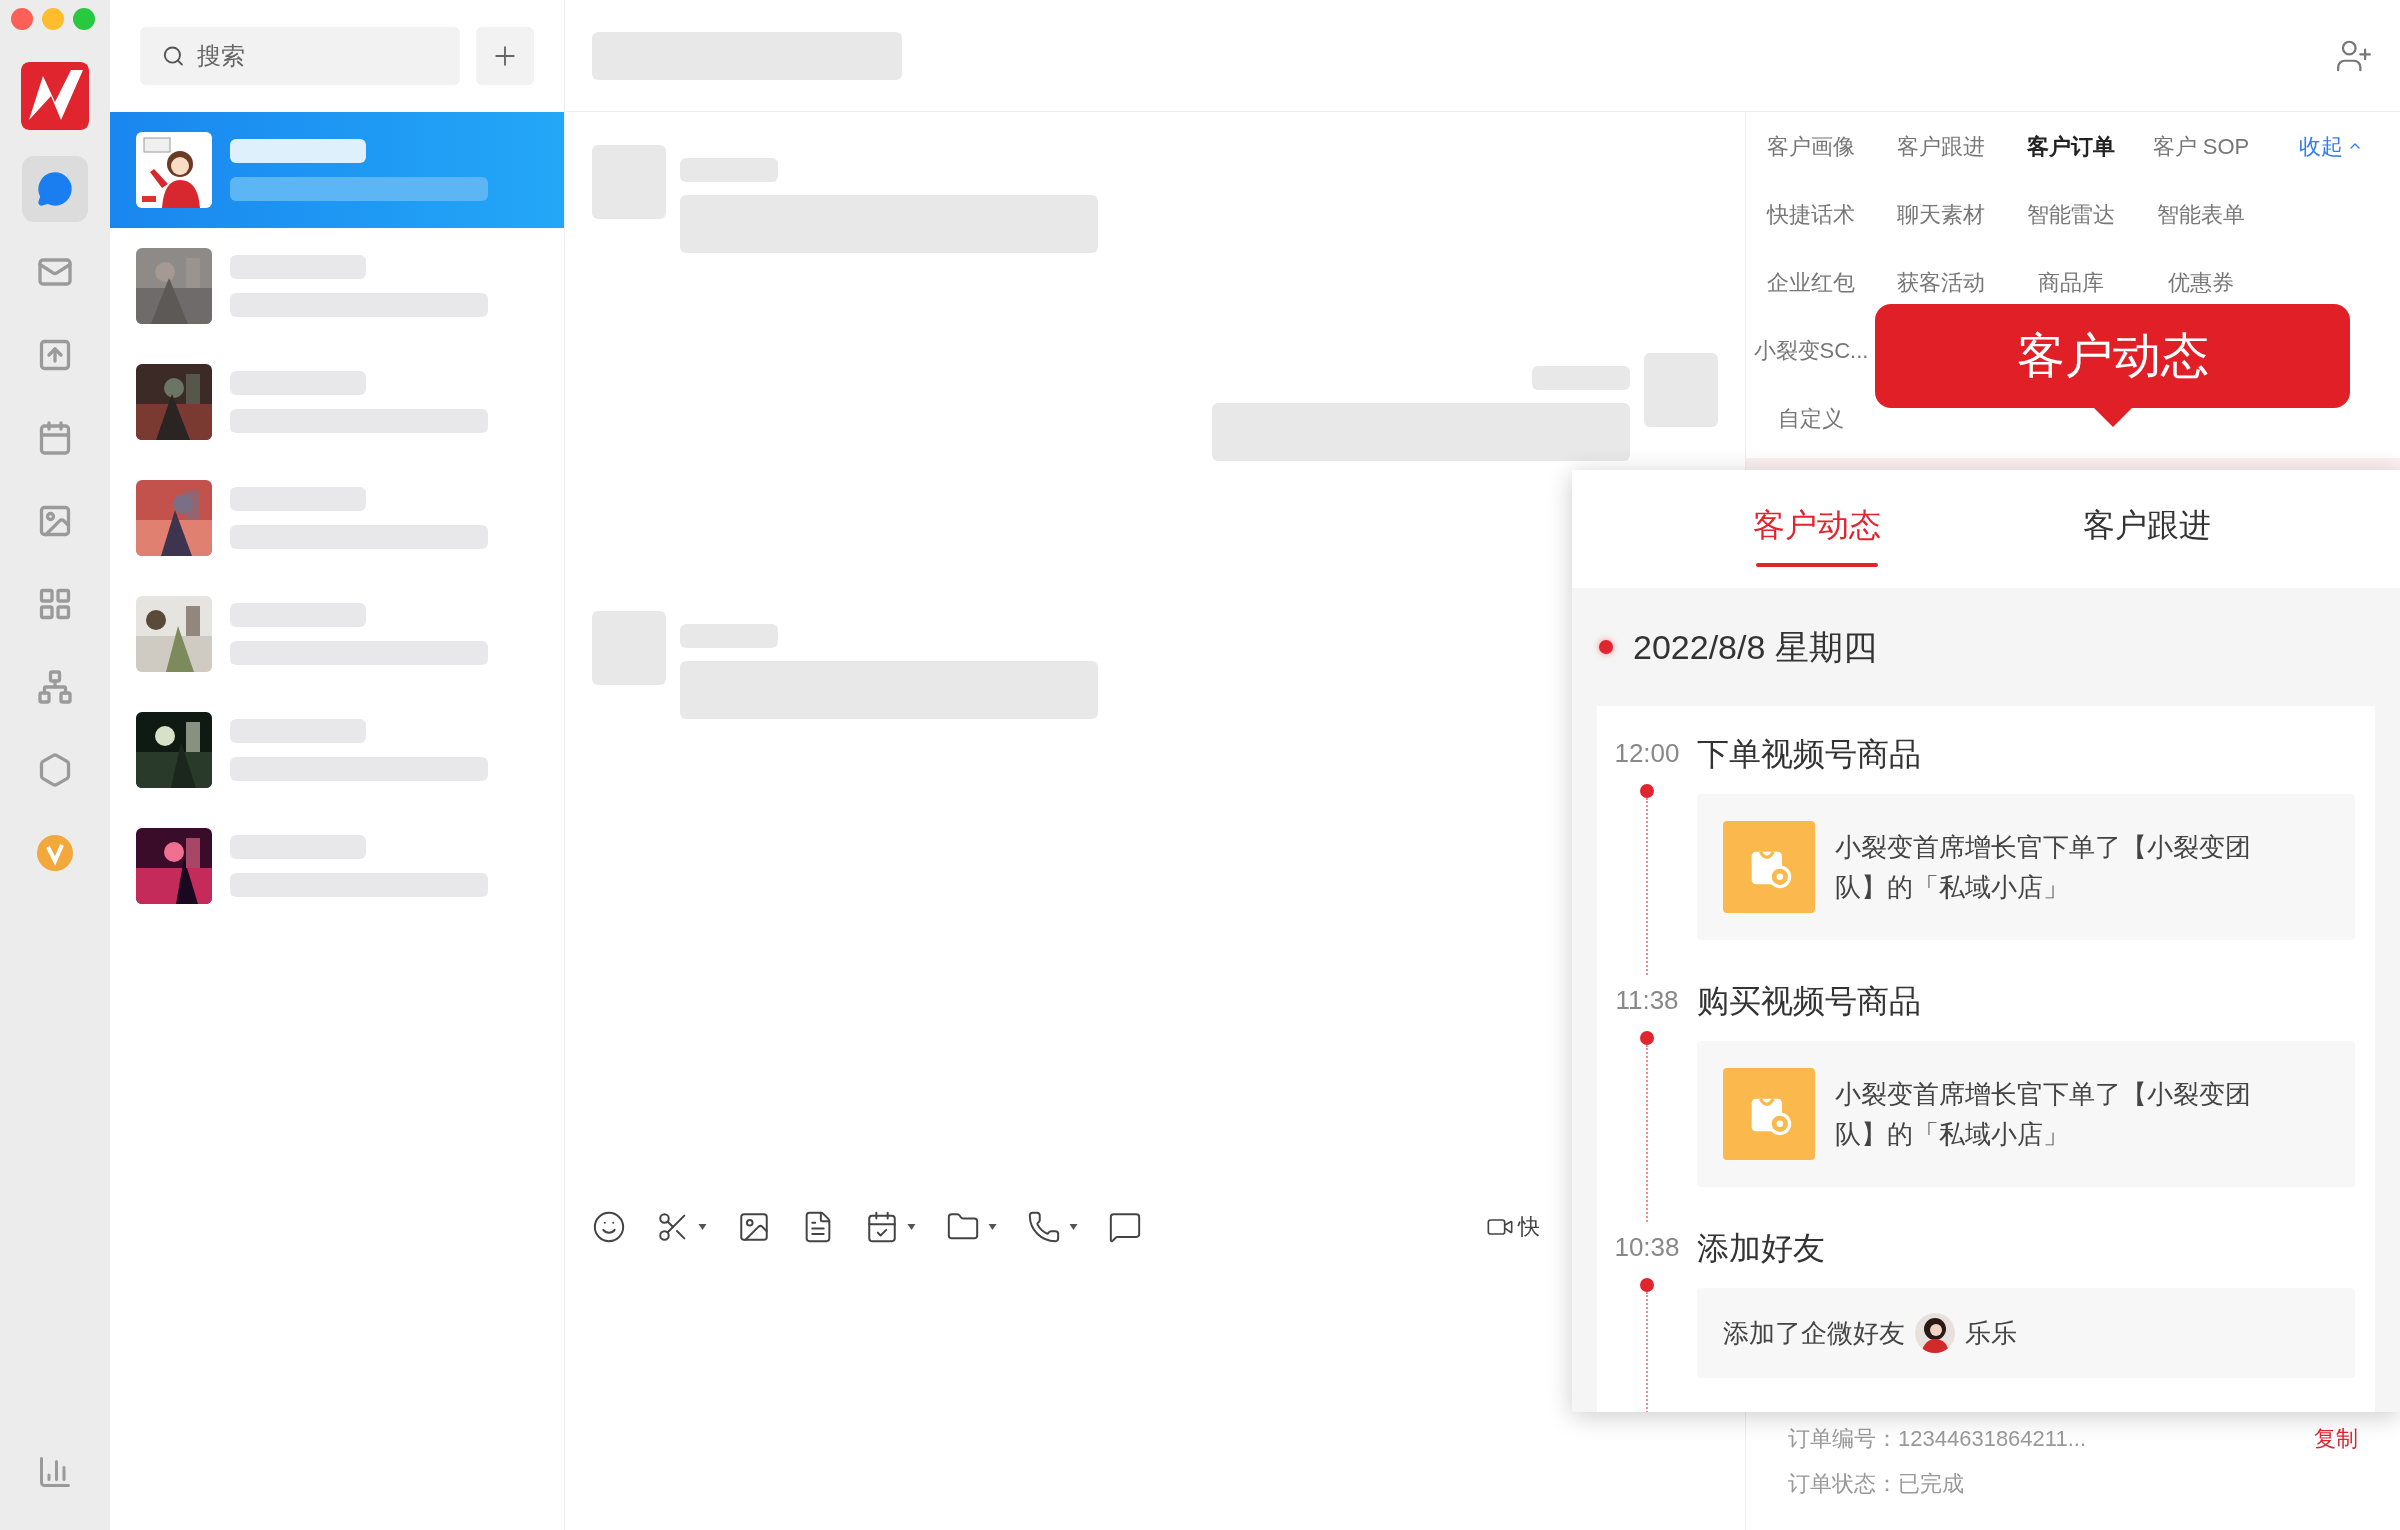 The height and width of the screenshot is (1530, 2400). Describe the element at coordinates (1941, 146) in the screenshot. I see `tool-tab: 客户跟进` at that location.